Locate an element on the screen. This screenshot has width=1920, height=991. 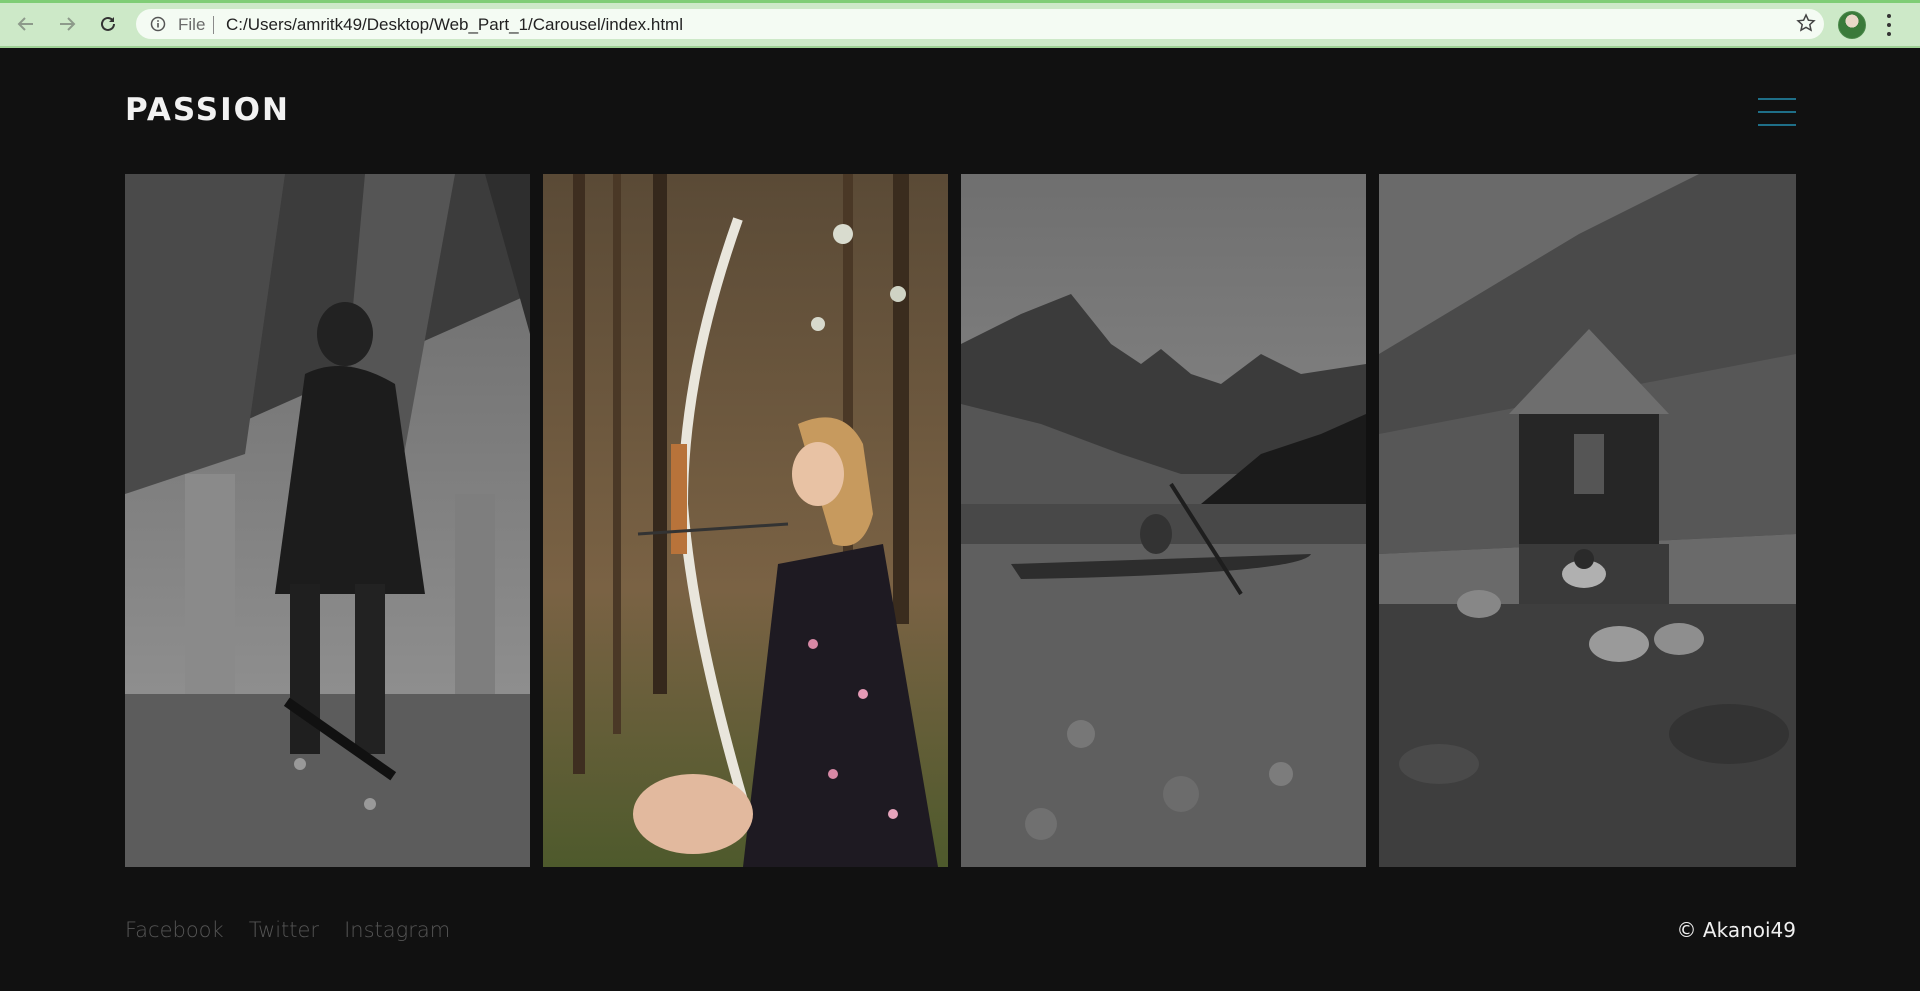
gallery-card-kayaker is located at coordinates (1163, 520).